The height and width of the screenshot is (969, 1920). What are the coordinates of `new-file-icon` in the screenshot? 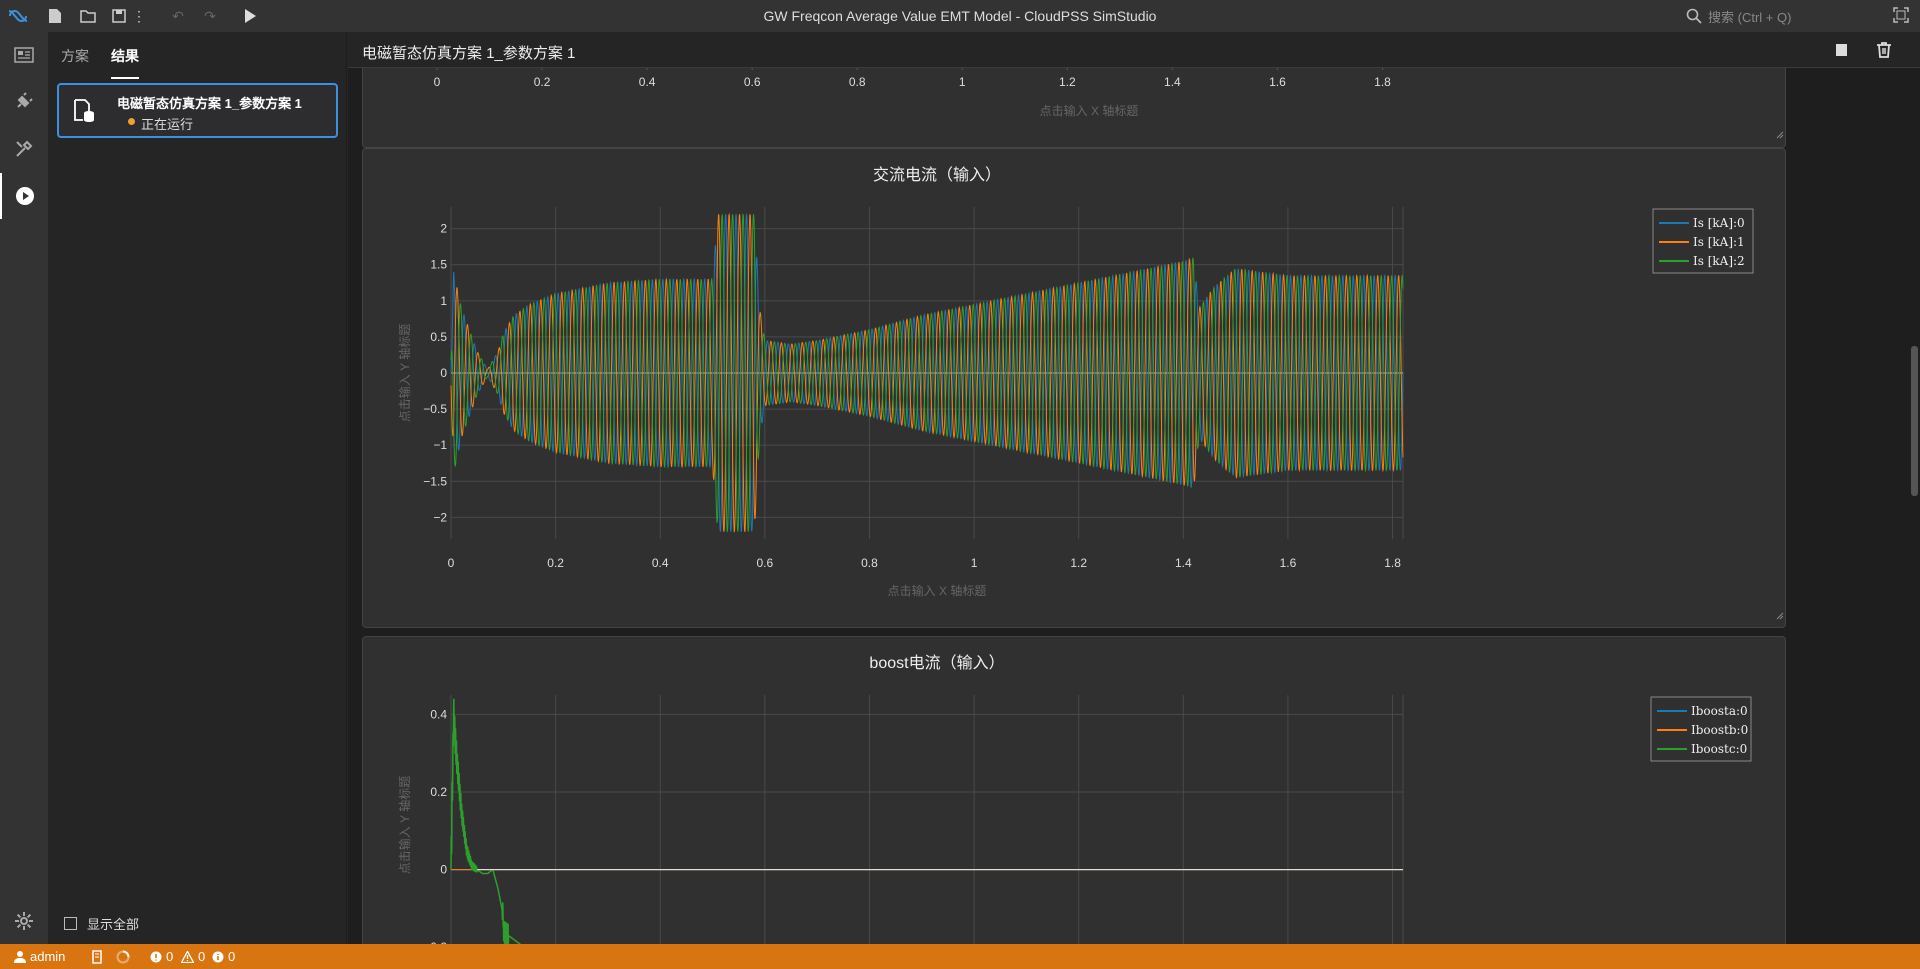 It's located at (55, 16).